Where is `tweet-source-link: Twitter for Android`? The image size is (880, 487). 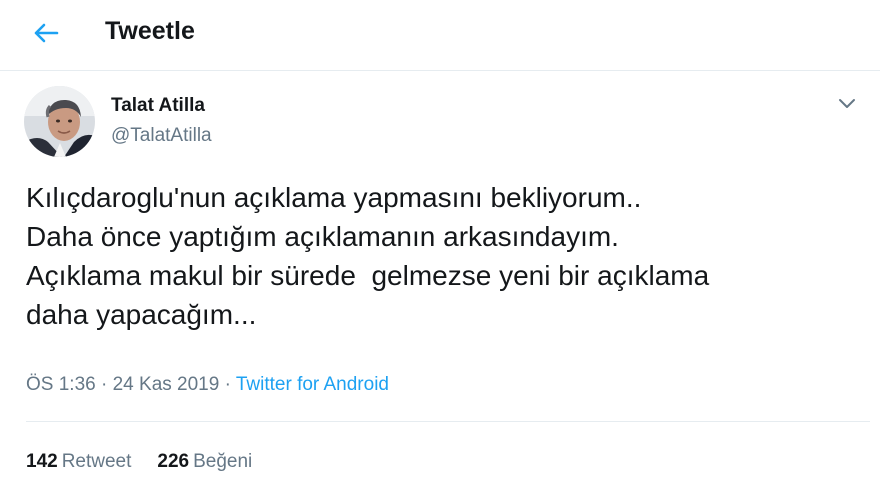 tweet-source-link: Twitter for Android is located at coordinates (312, 384).